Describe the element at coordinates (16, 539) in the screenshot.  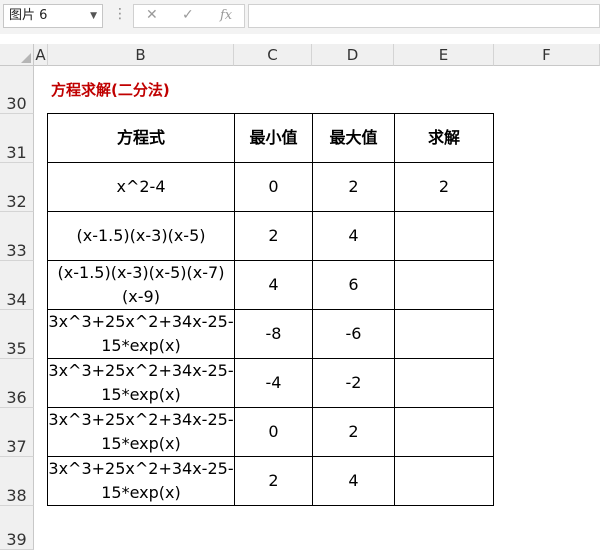
I see `row-number: 39` at that location.